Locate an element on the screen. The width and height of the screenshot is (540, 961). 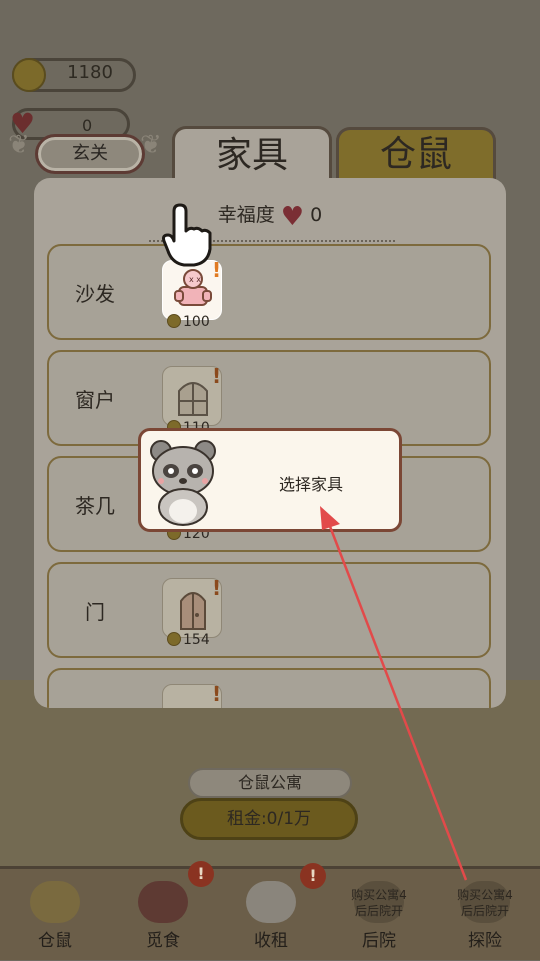
pointing-hand-icon is located at coordinates (187, 235).